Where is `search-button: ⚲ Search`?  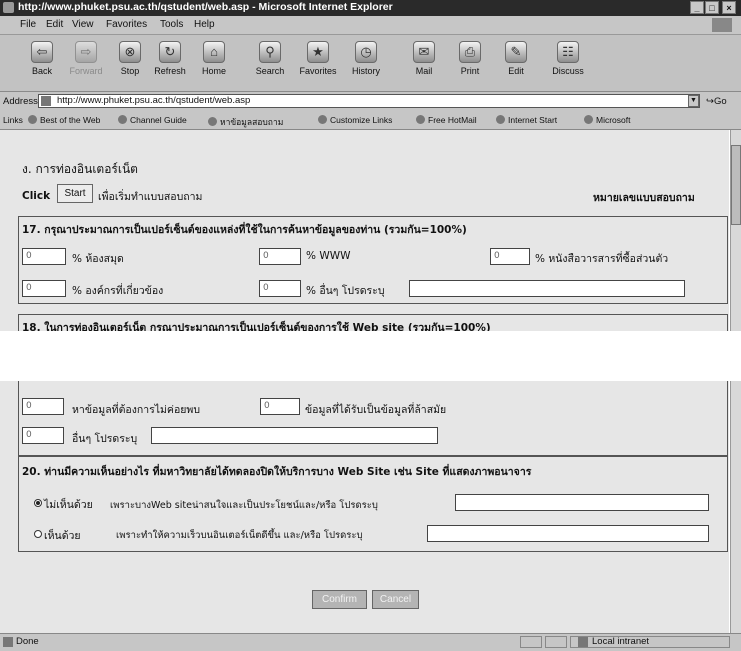 search-button: ⚲ Search is located at coordinates (270, 63).